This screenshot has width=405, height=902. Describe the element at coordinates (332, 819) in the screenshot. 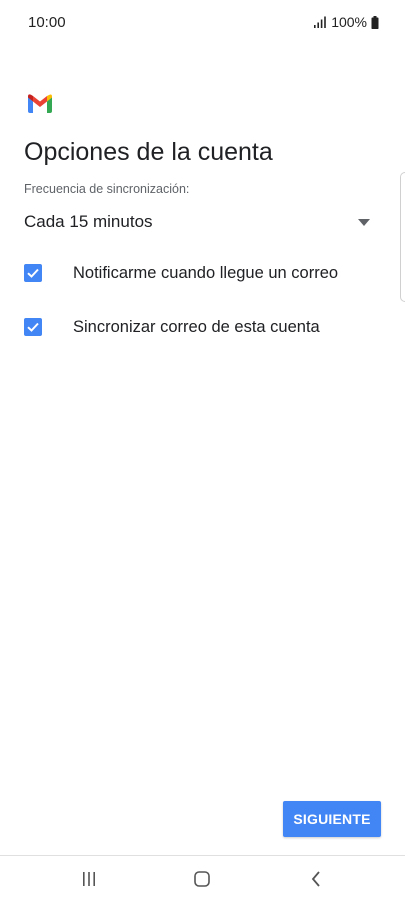

I see `next-button: SIGUIENTE` at that location.